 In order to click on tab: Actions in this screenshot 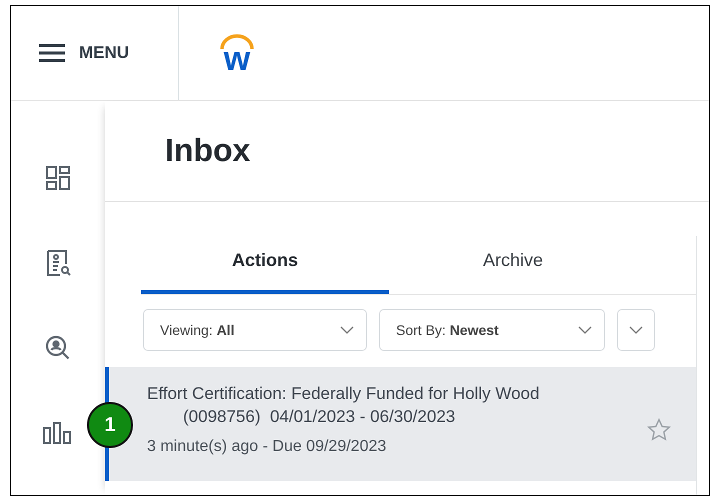, I will do `click(265, 265)`.